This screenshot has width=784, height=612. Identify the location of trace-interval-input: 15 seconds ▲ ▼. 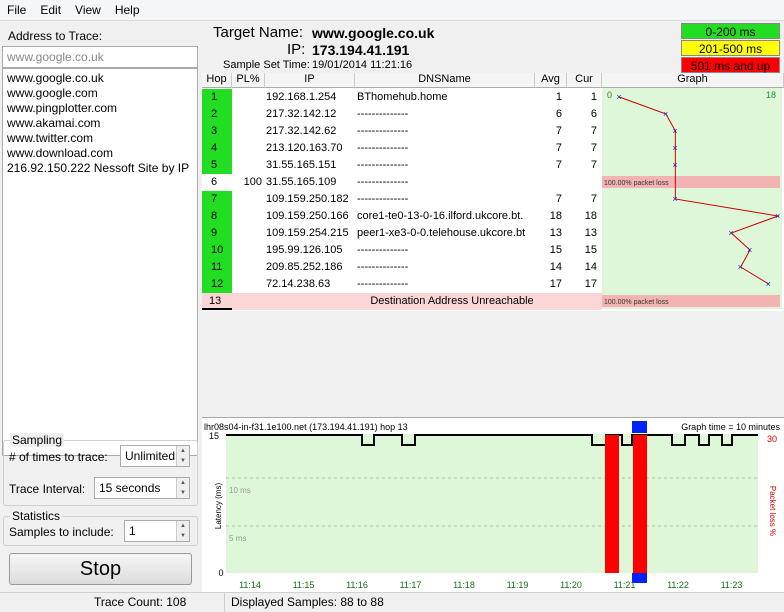
(142, 488).